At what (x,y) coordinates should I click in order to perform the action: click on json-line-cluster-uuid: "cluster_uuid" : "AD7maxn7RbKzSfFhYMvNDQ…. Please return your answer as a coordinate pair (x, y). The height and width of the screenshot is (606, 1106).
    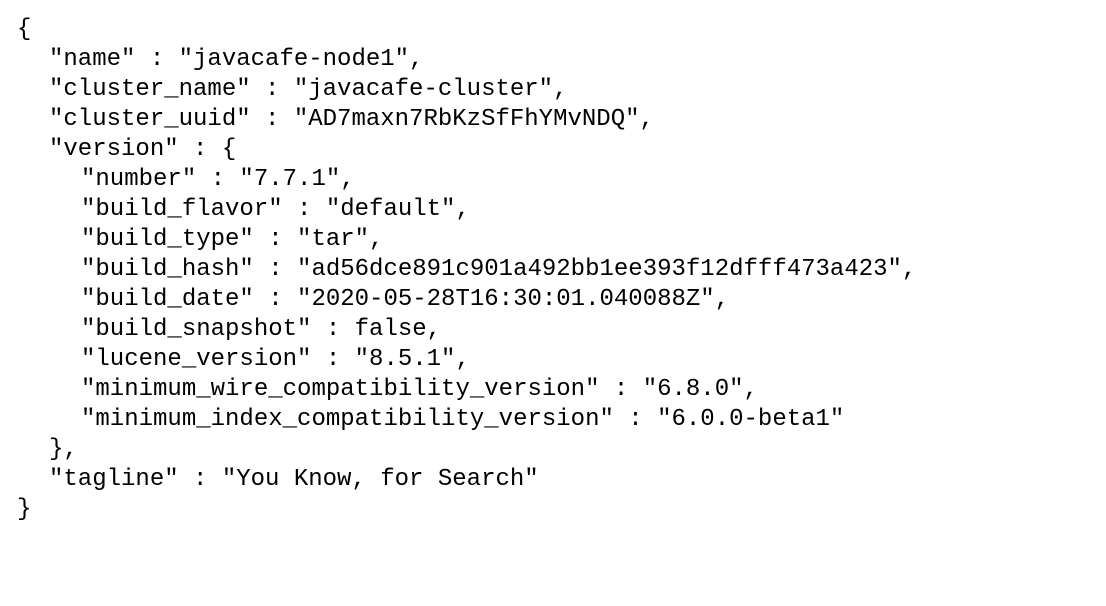
    Looking at the image, I should click on (351, 119).